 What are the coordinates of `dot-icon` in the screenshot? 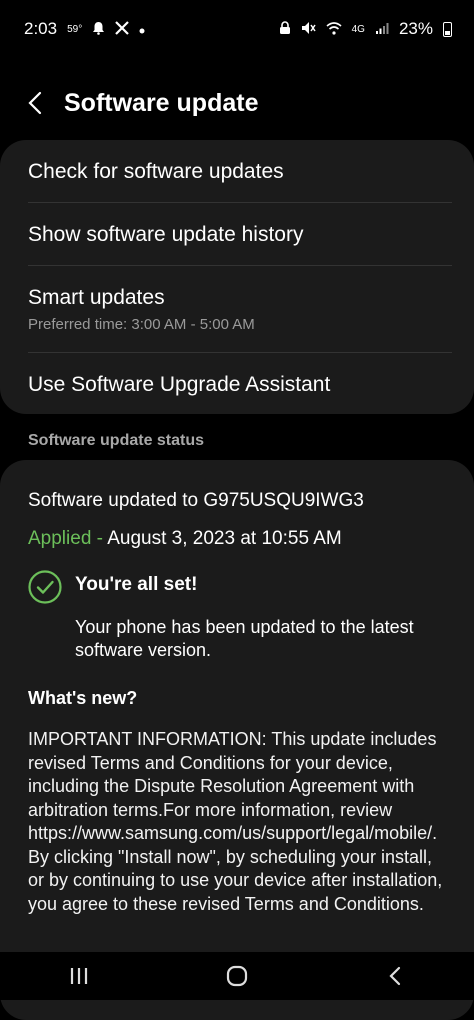 It's located at (142, 29).